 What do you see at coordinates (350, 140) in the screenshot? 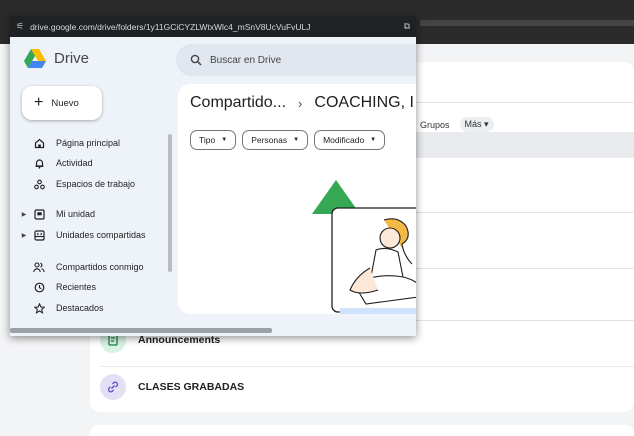
I see `filter-modificado: Modificado ▼` at bounding box center [350, 140].